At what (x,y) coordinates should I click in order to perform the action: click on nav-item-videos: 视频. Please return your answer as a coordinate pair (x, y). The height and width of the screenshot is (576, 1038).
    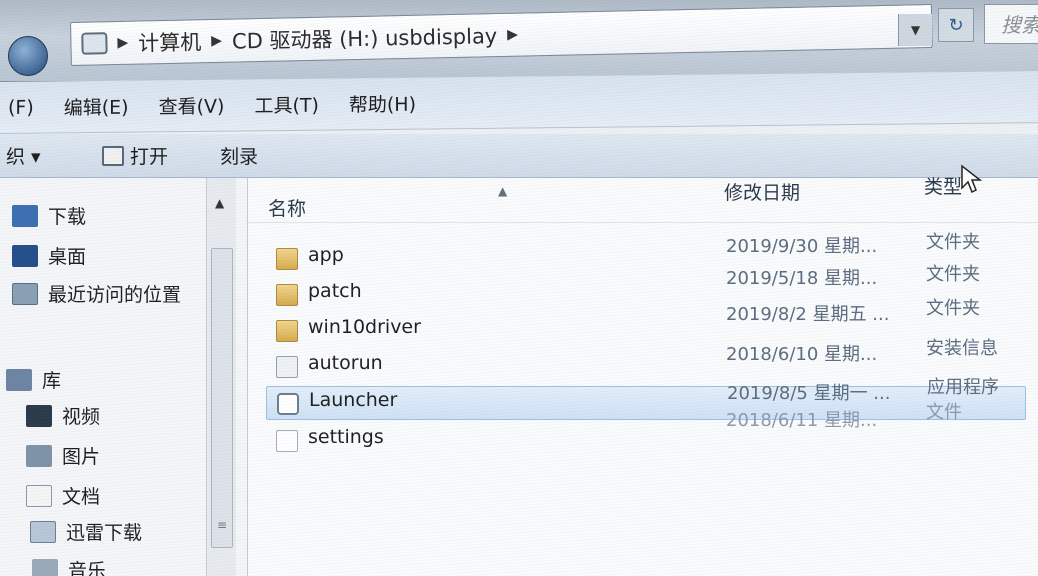
    Looking at the image, I should click on (63, 415).